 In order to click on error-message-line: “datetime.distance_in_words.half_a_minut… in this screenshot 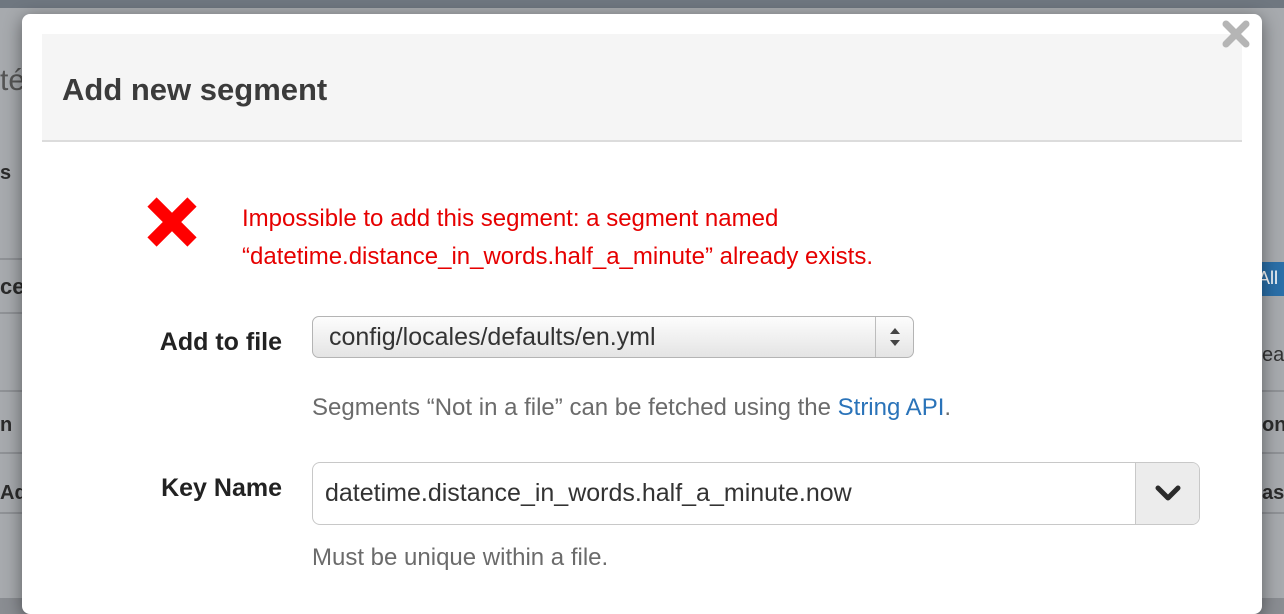, I will do `click(557, 256)`.